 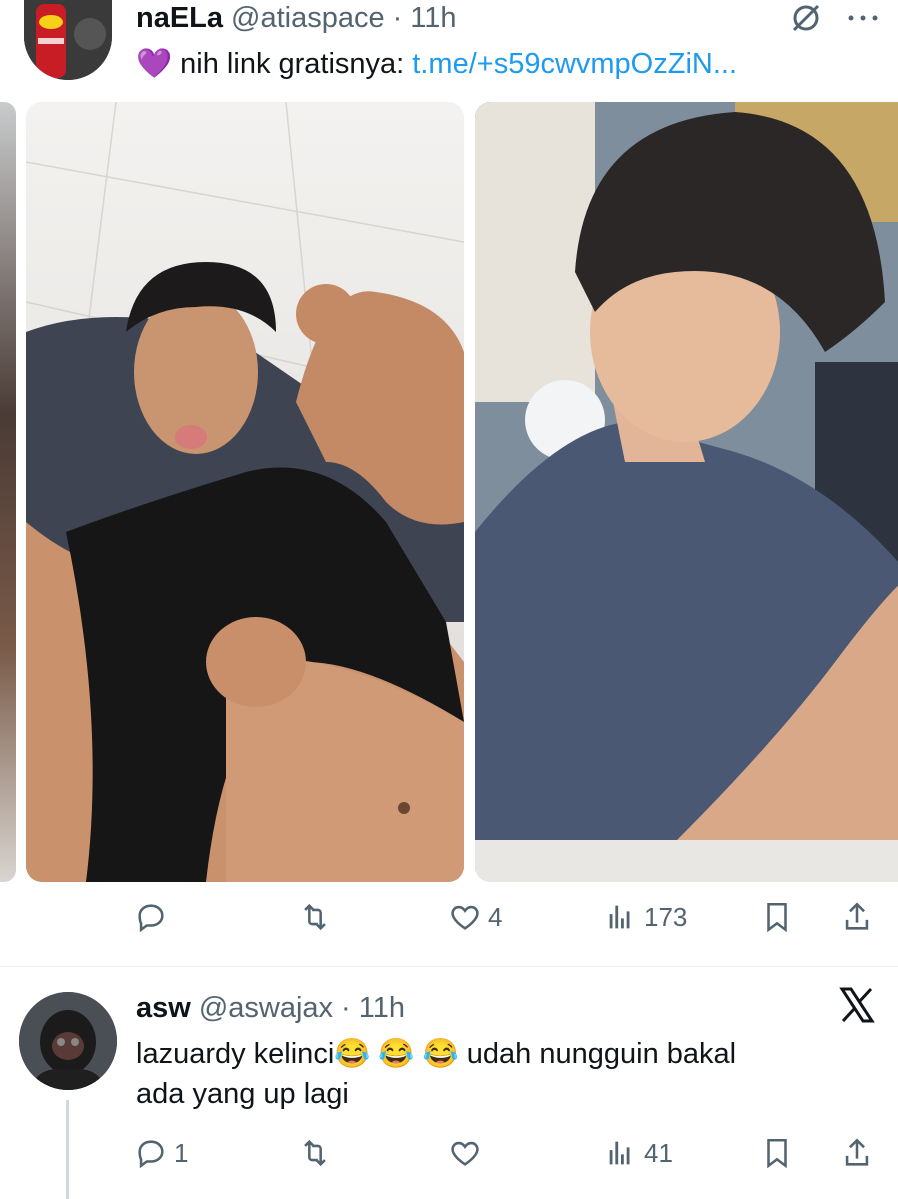 I want to click on author-handle: @aswajax, so click(x=266, y=1008).